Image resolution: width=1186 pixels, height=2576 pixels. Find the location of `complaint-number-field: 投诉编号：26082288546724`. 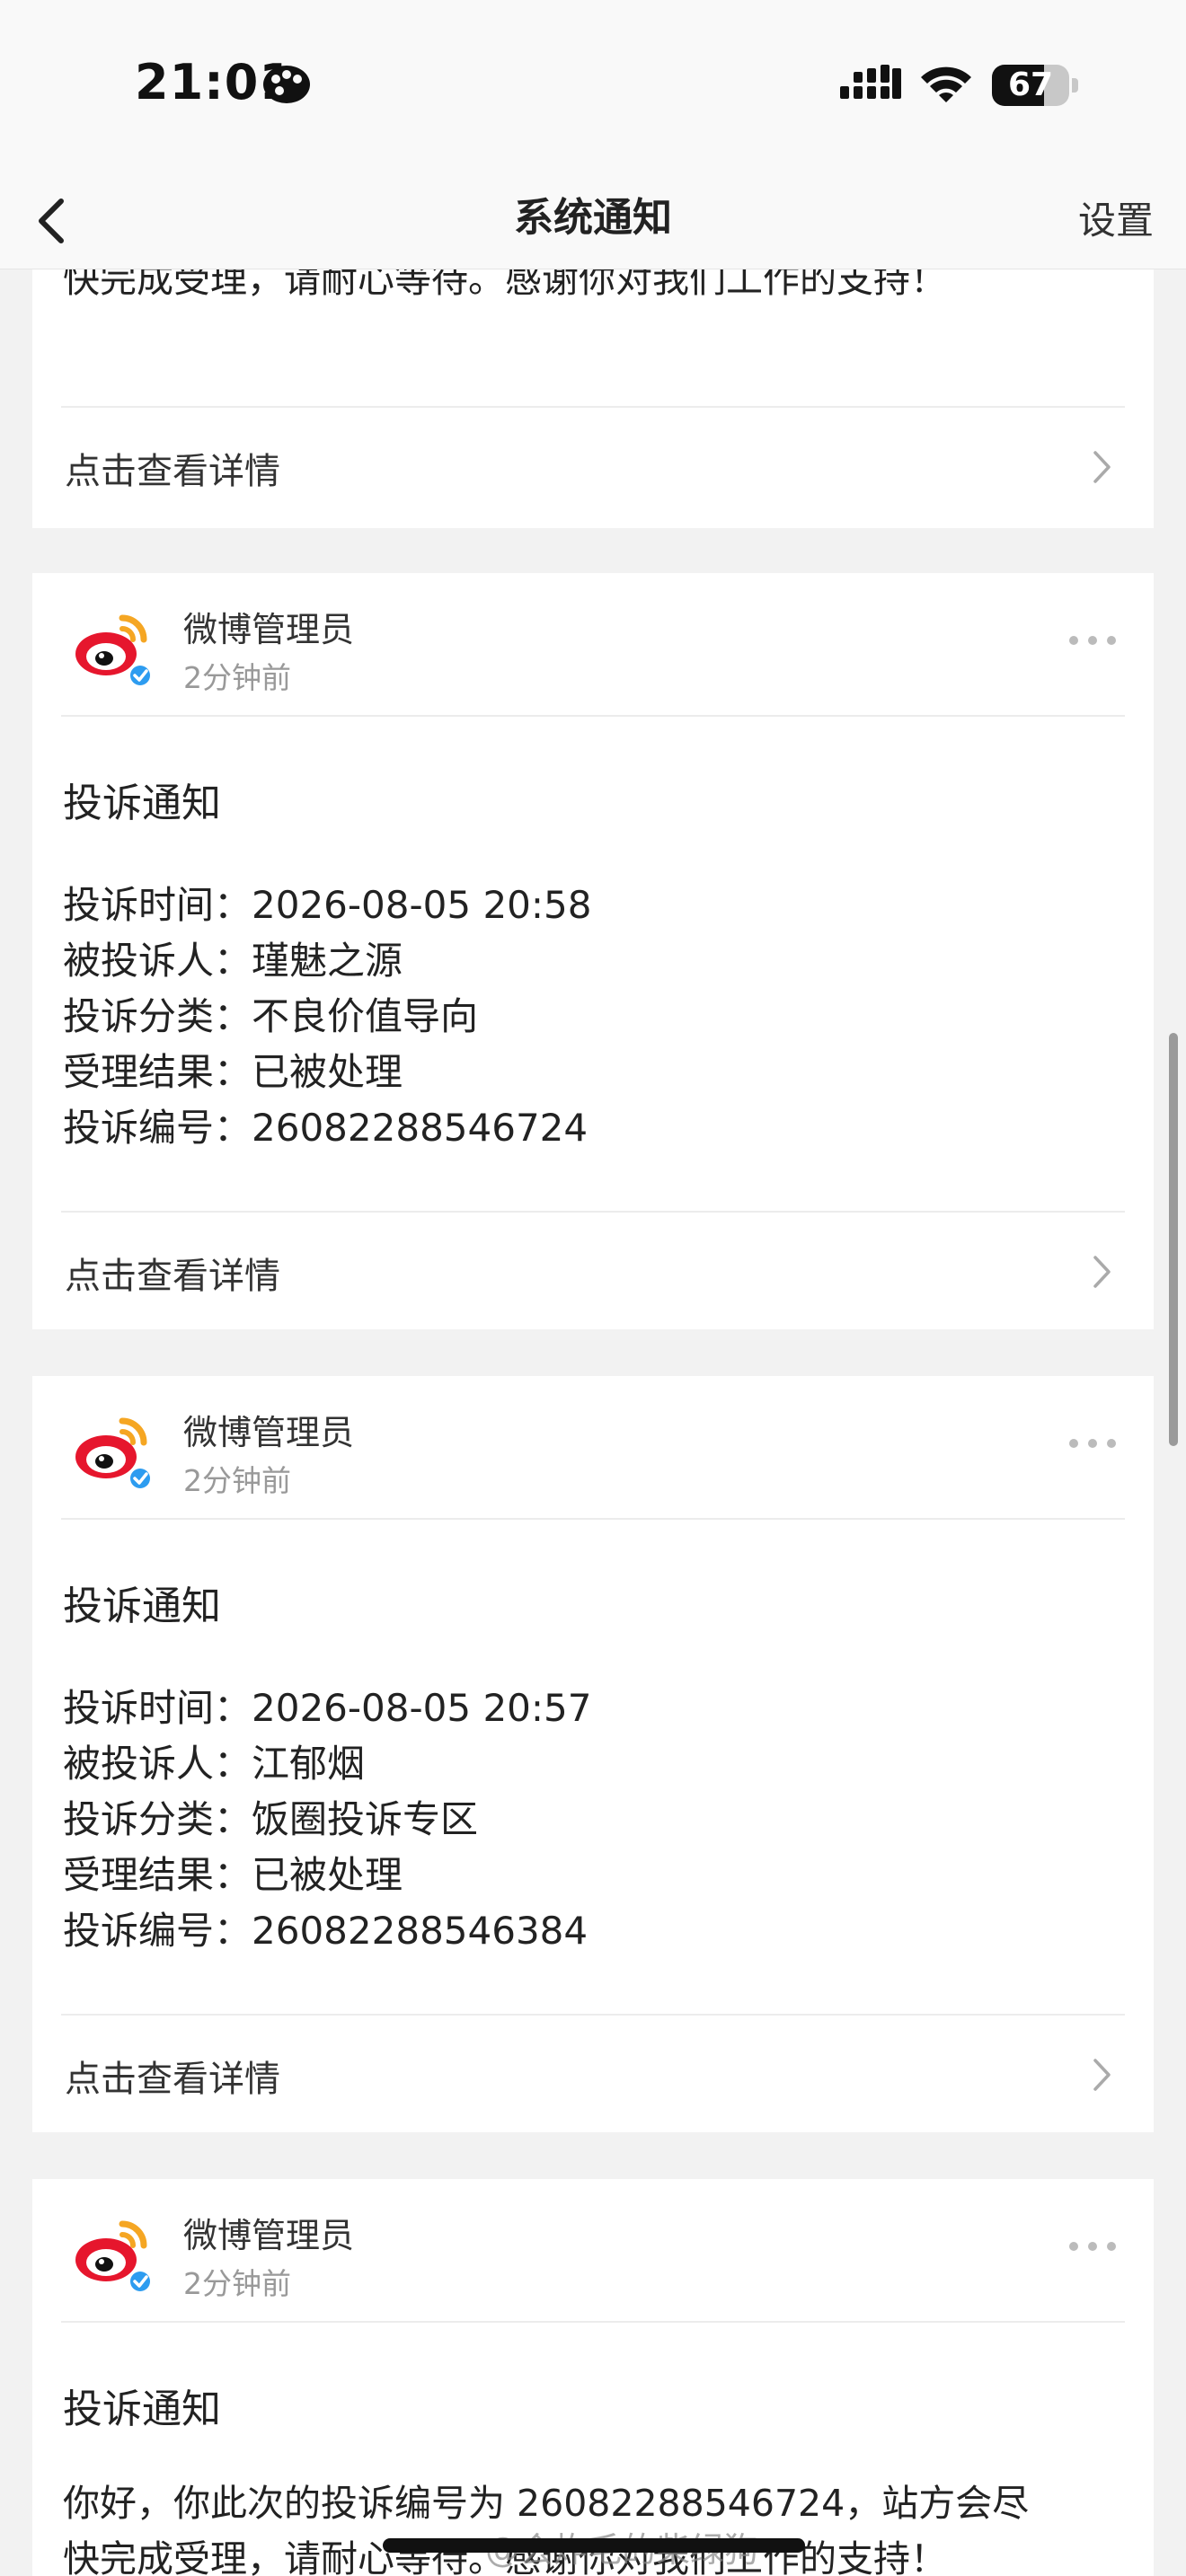

complaint-number-field: 投诉编号：26082288546724 is located at coordinates (326, 1128).